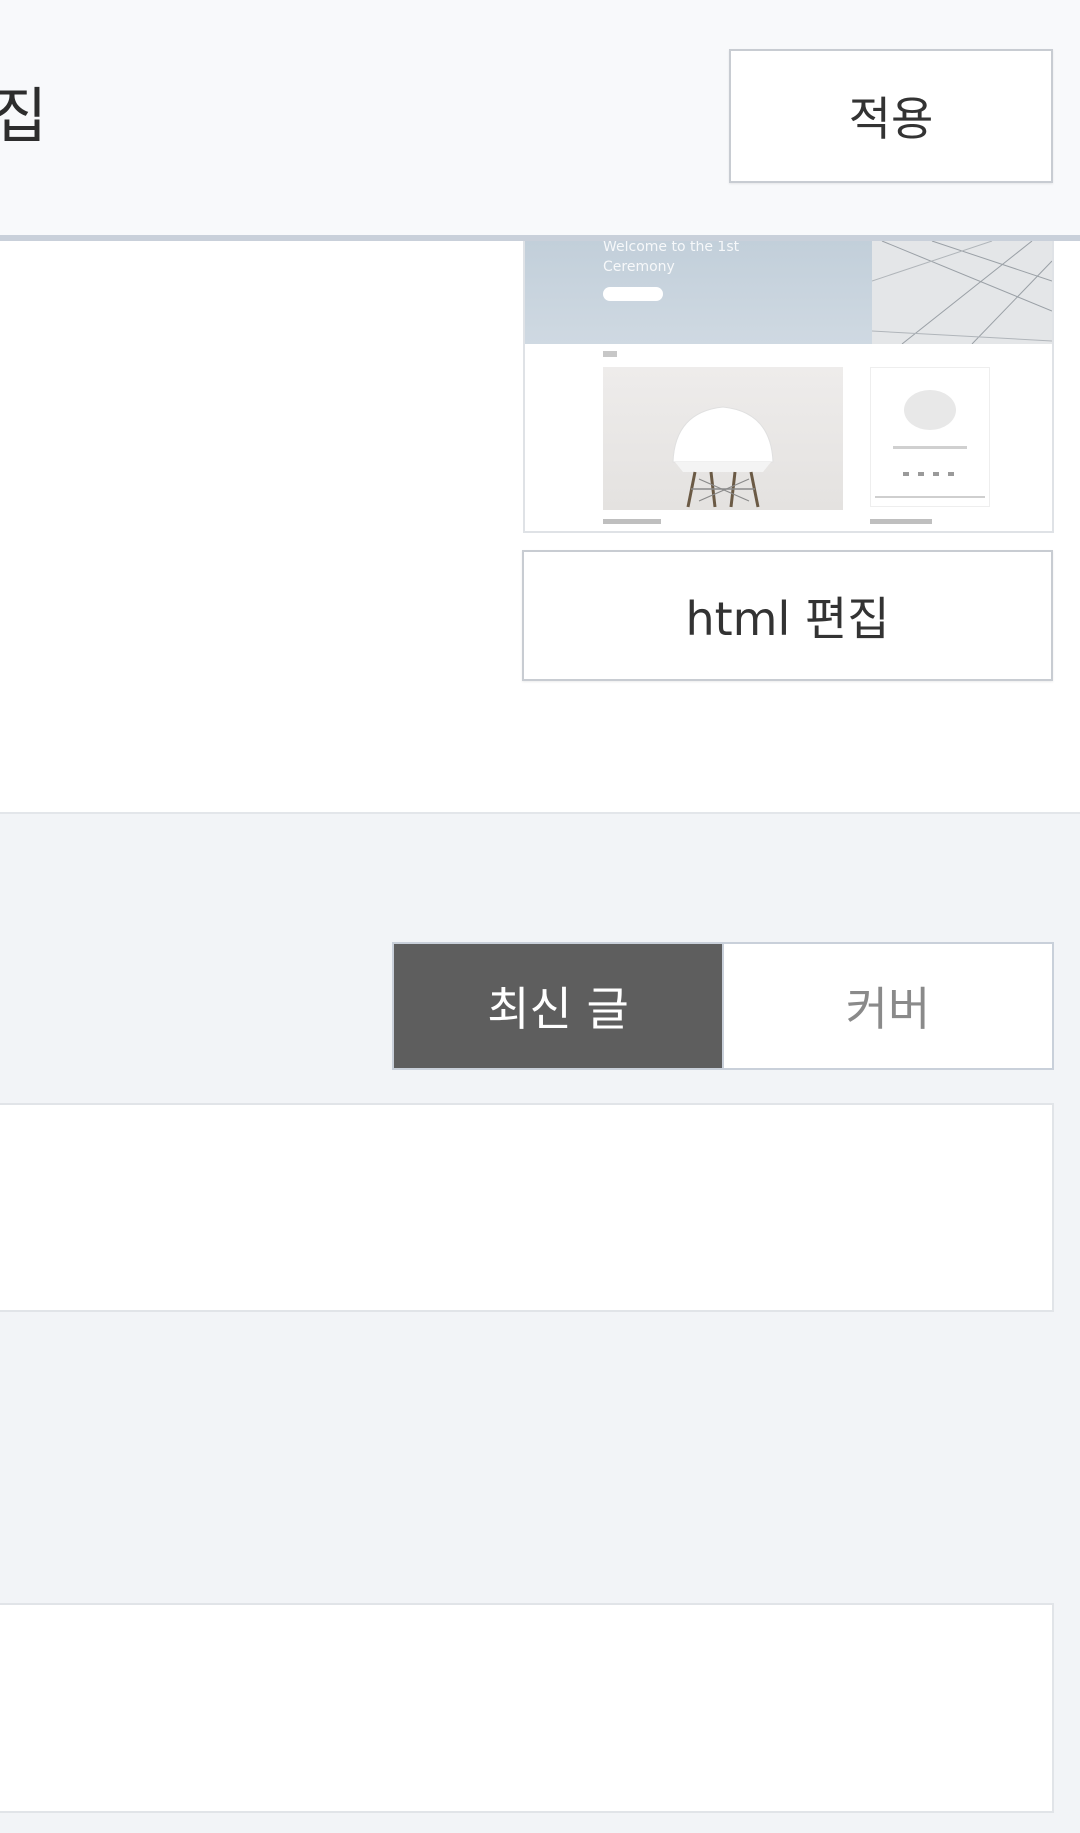 The image size is (1080, 1833). Describe the element at coordinates (633, 294) in the screenshot. I see `thumbnail-hero-button` at that location.